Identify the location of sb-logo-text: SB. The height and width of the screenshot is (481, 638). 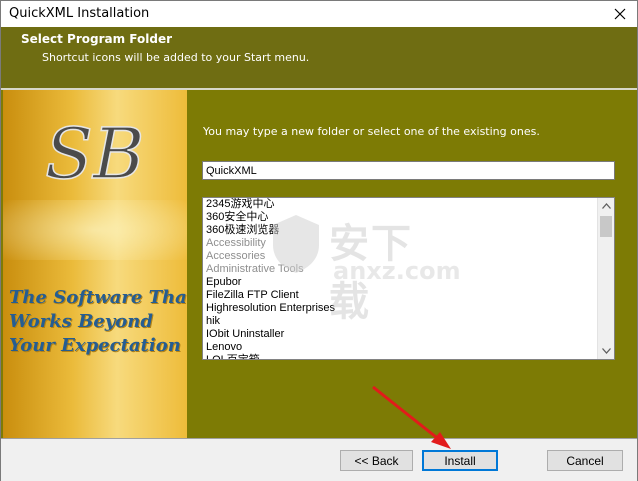
(94, 154).